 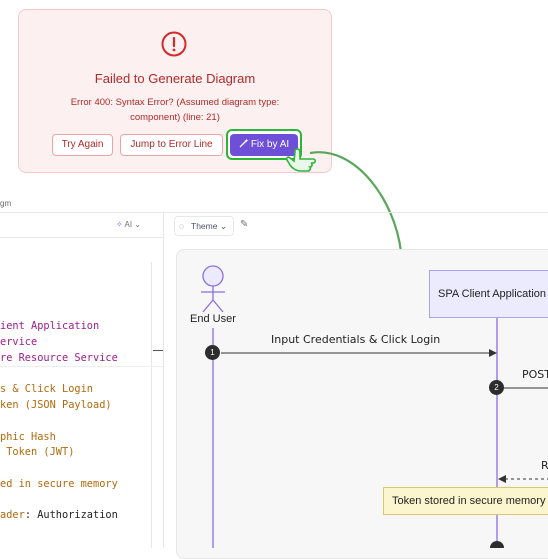 I want to click on message-label: R, so click(x=544, y=465).